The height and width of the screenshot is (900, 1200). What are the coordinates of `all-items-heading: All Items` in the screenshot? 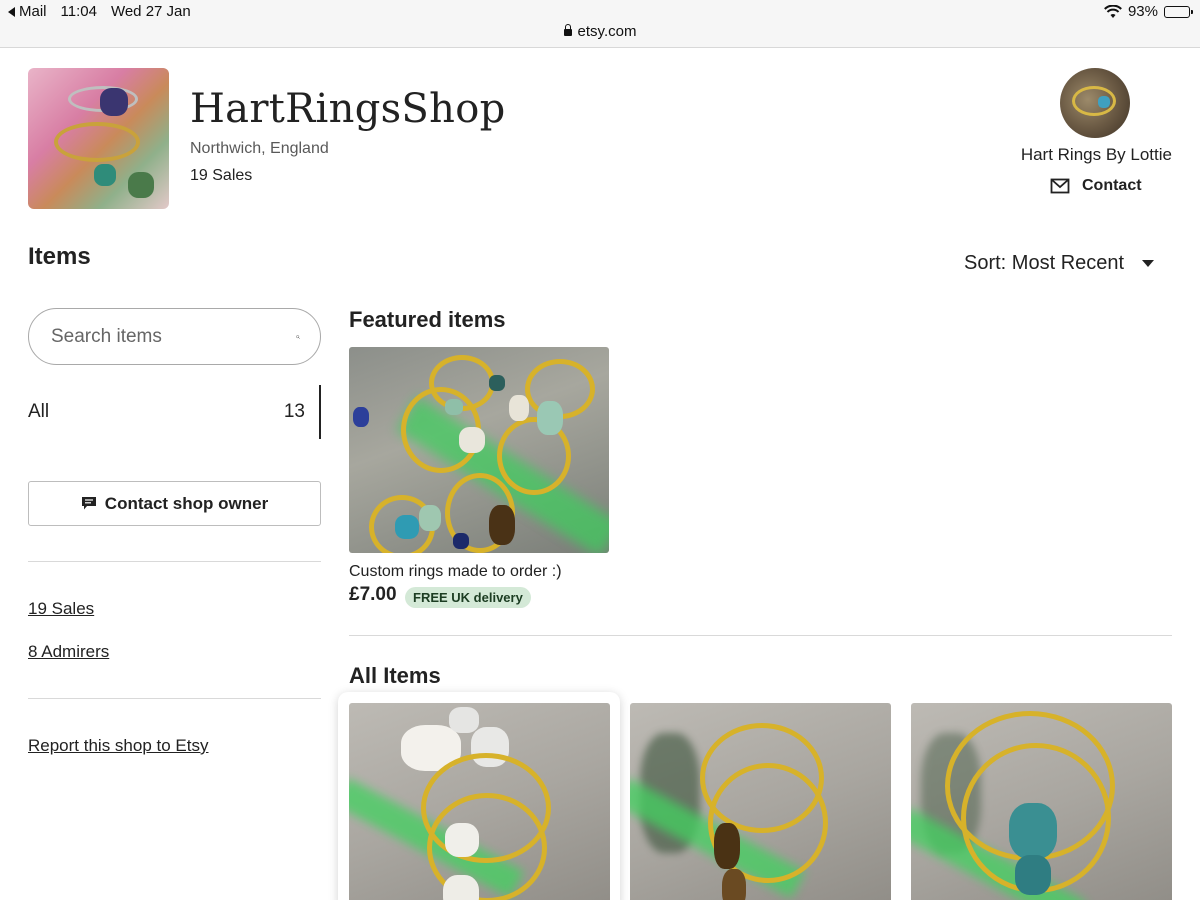 It's located at (395, 675).